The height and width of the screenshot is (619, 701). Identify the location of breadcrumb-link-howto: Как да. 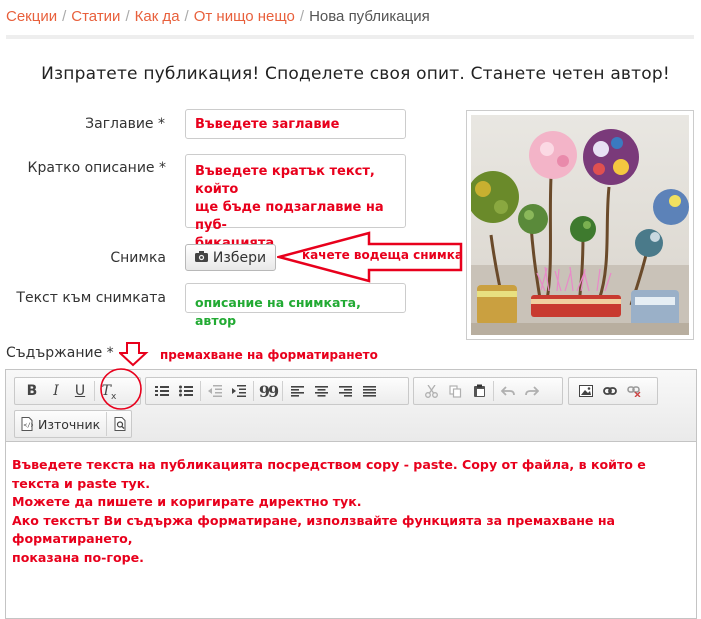
(157, 16).